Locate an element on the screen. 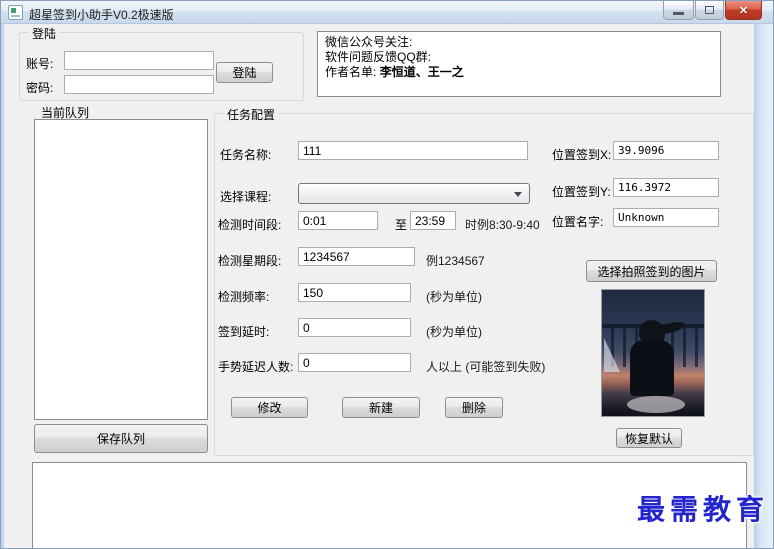 The height and width of the screenshot is (549, 774). gesture-delay-input is located at coordinates (354, 362).